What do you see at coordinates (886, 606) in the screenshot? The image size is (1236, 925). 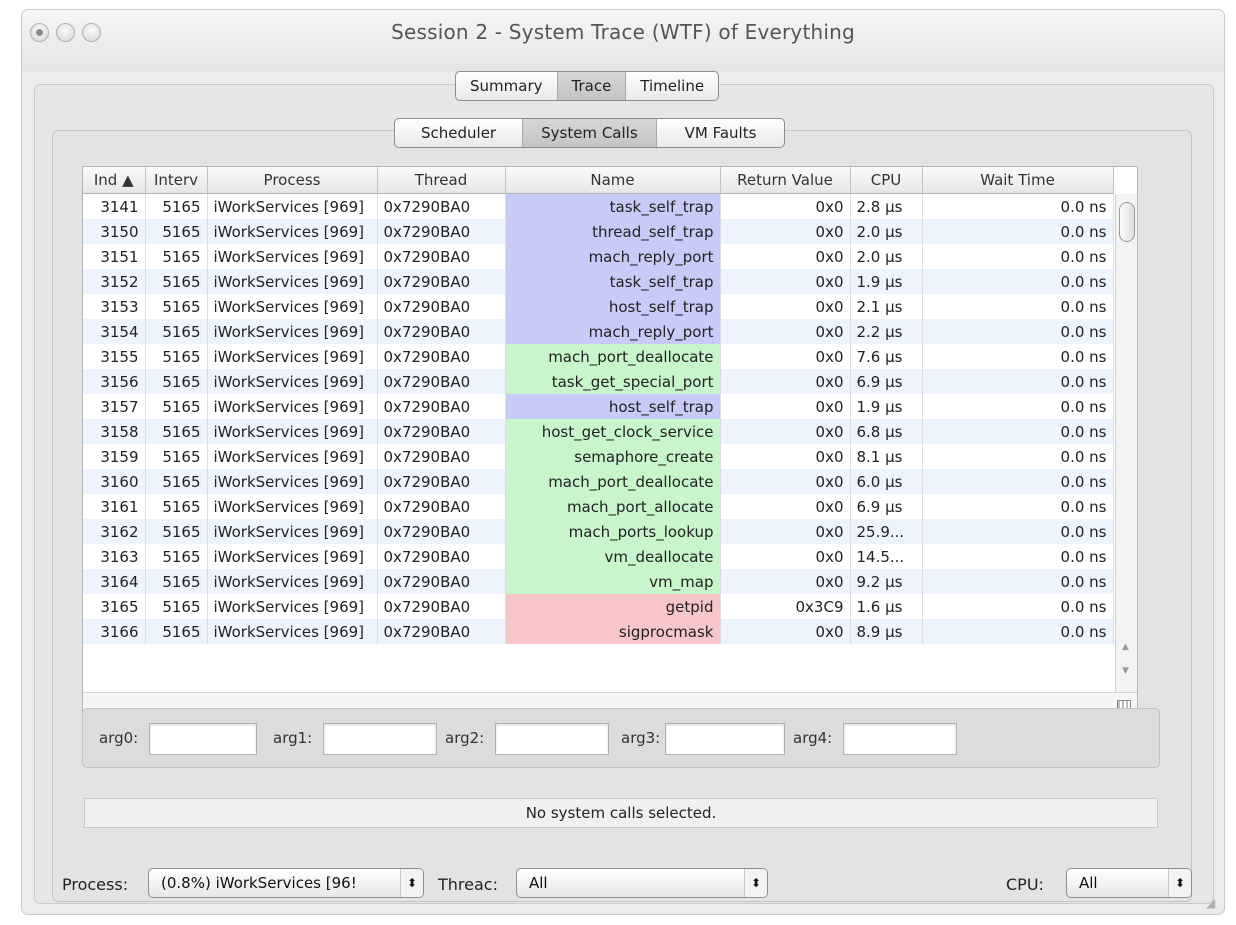 I see `cell-cpu: 1.6 µs` at bounding box center [886, 606].